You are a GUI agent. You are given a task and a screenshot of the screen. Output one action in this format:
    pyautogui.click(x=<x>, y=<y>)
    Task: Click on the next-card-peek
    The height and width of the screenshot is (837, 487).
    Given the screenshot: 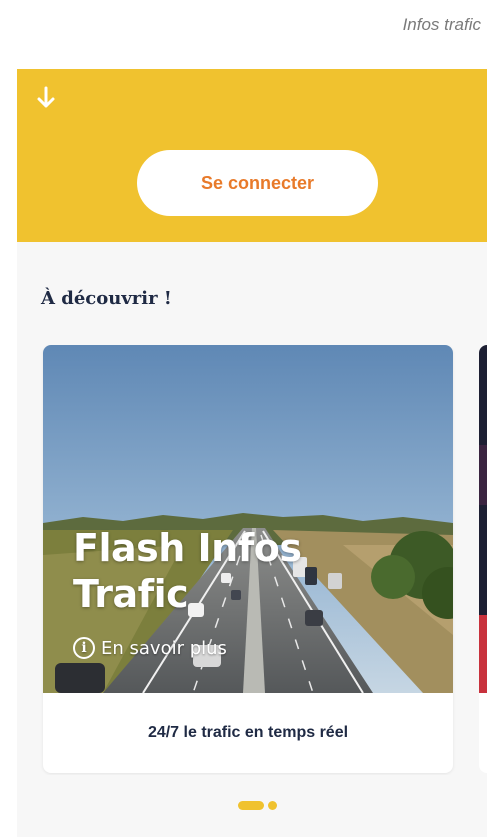 What is the action you would take?
    pyautogui.click(x=483, y=559)
    